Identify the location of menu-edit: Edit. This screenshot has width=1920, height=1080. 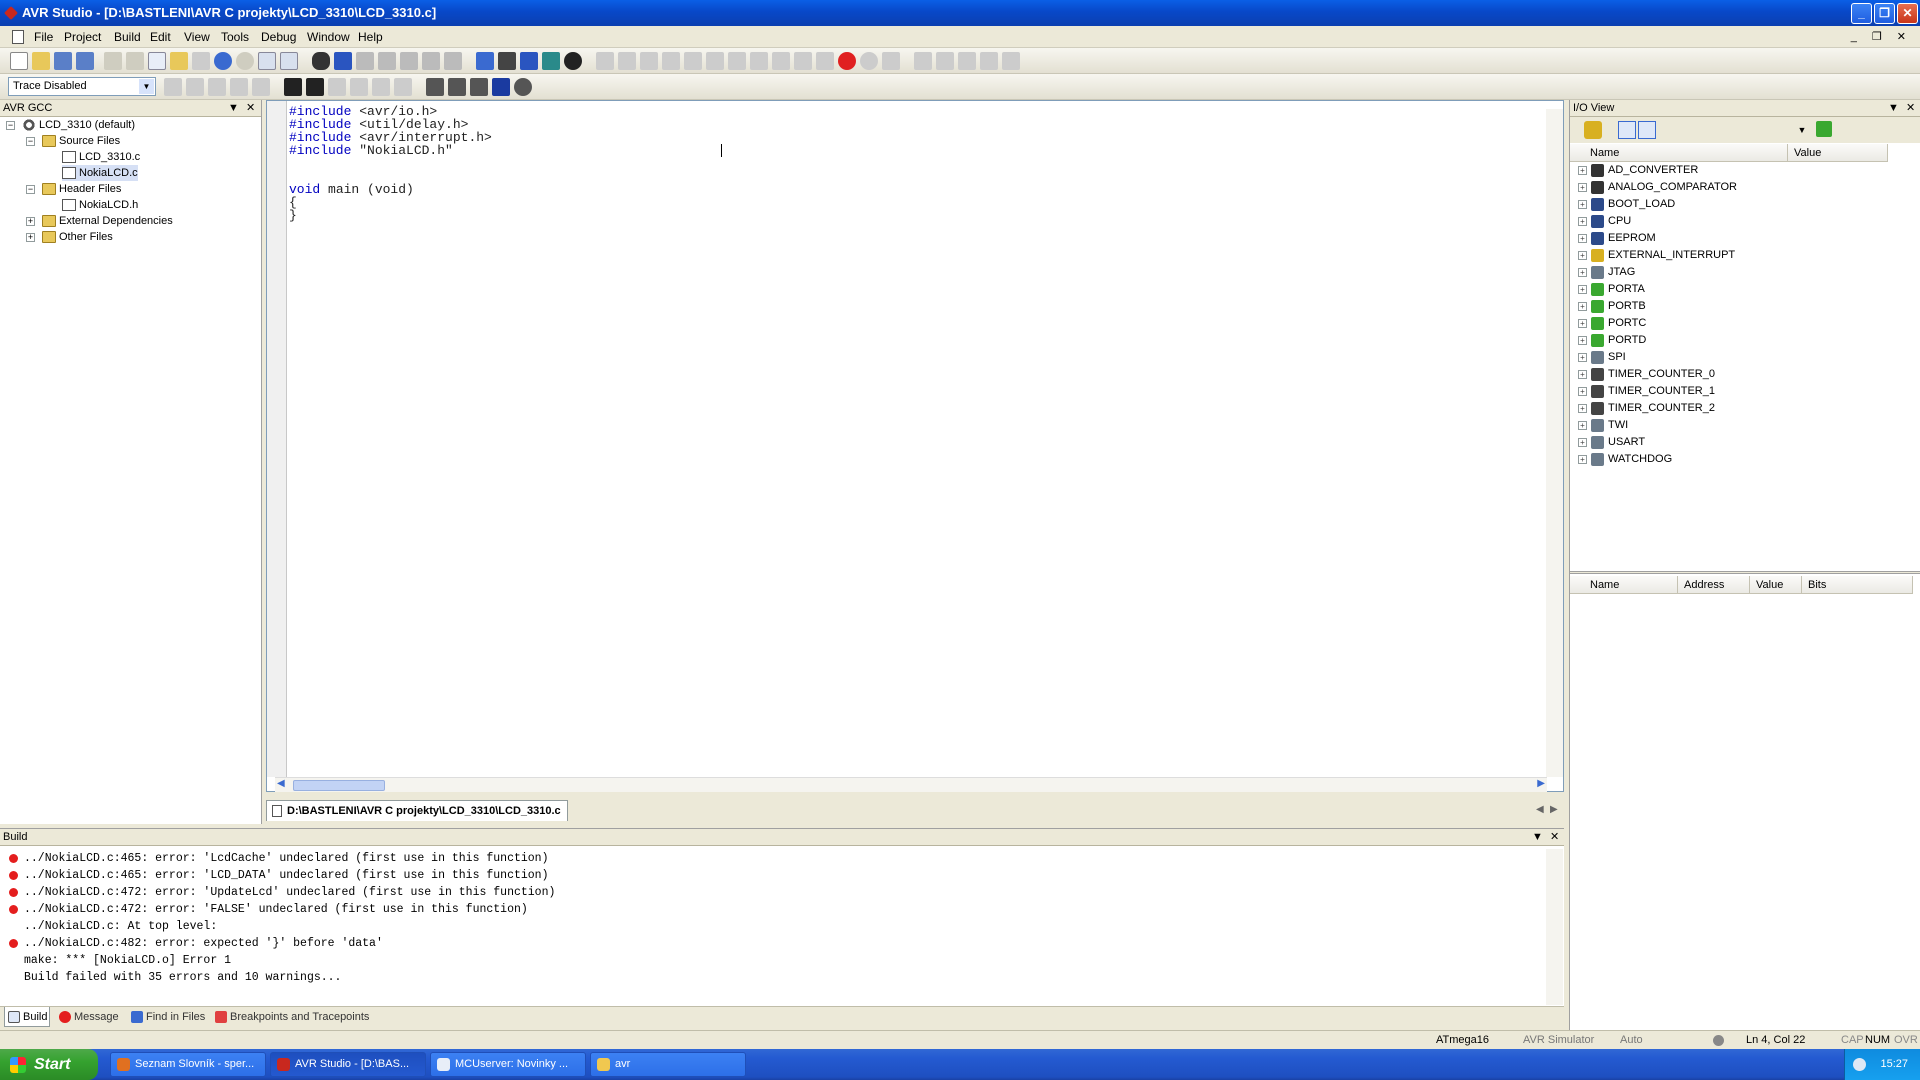
(160, 37).